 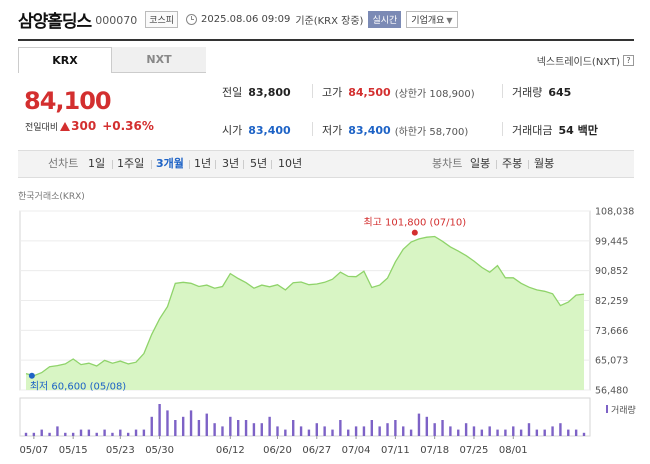 What do you see at coordinates (395, 450) in the screenshot?
I see `x-tick-label: 07/11` at bounding box center [395, 450].